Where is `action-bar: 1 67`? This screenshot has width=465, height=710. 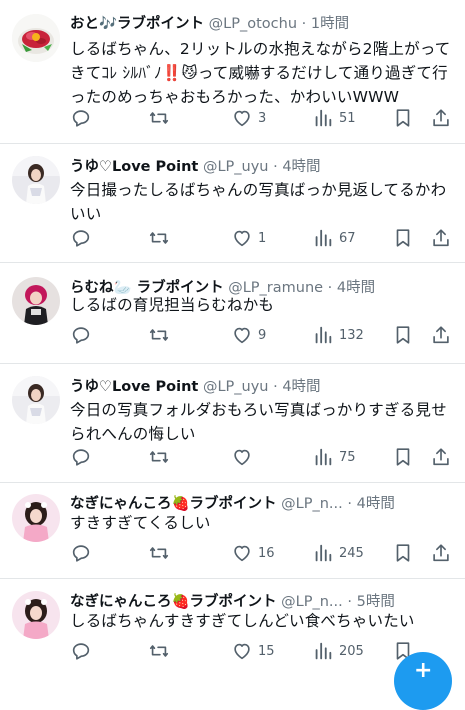
action-bar: 1 67 is located at coordinates (262, 238).